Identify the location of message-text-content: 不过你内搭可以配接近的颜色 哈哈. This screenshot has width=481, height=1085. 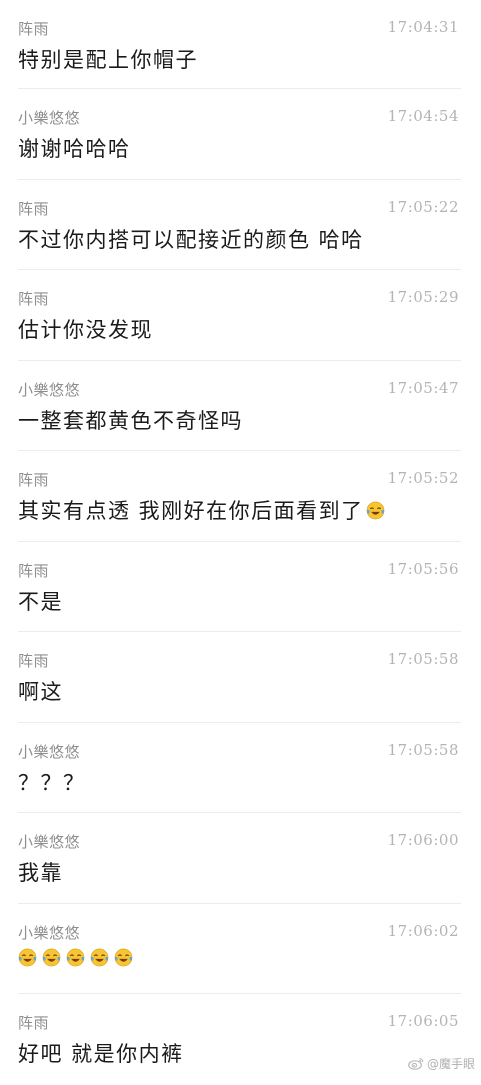
(191, 239).